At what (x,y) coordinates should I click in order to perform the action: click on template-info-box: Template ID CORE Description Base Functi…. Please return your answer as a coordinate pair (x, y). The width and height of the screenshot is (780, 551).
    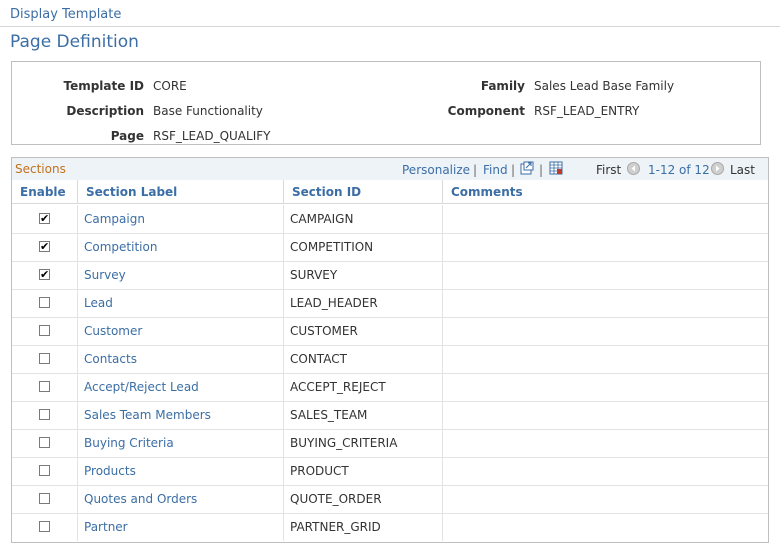
    Looking at the image, I should click on (386, 103).